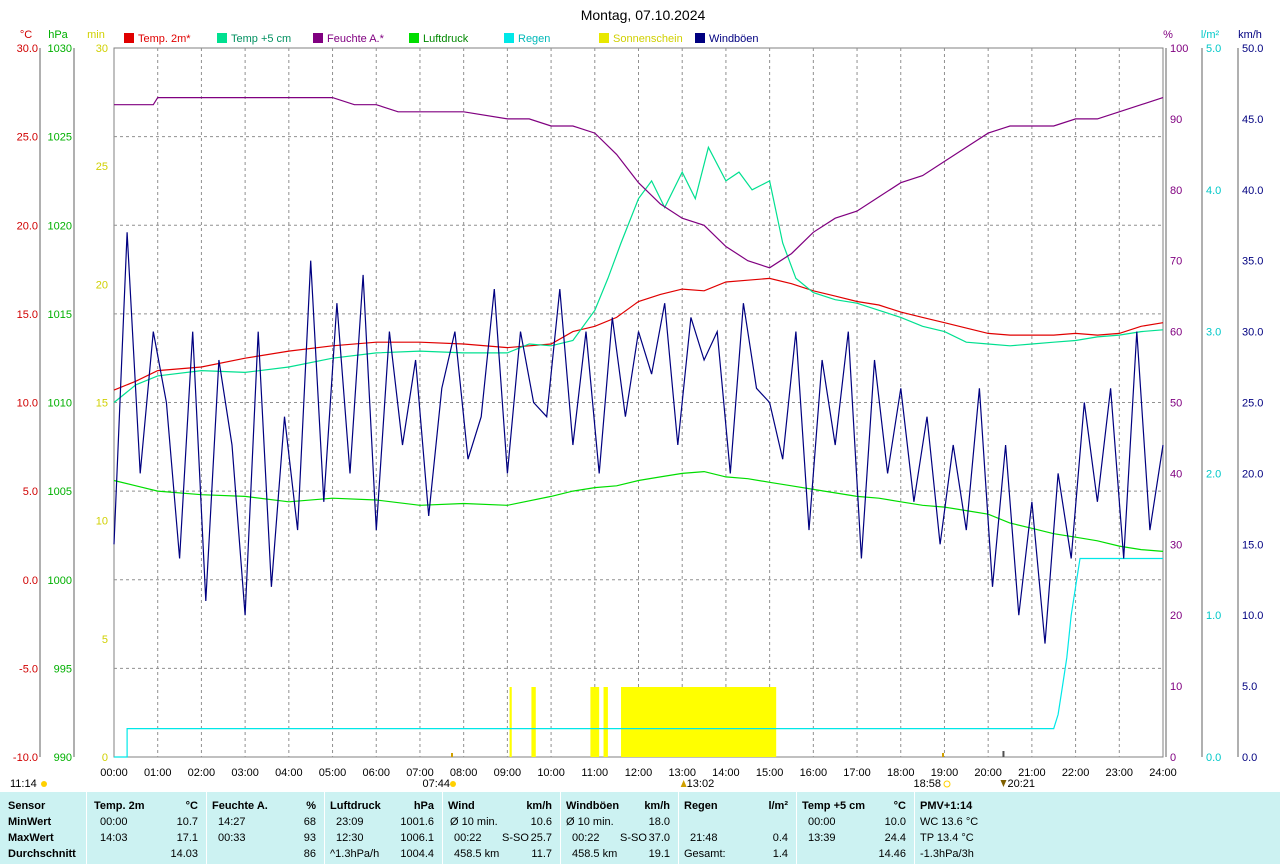  What do you see at coordinates (1252, 474) in the screenshot?
I see `tick-wind: 20.0` at bounding box center [1252, 474].